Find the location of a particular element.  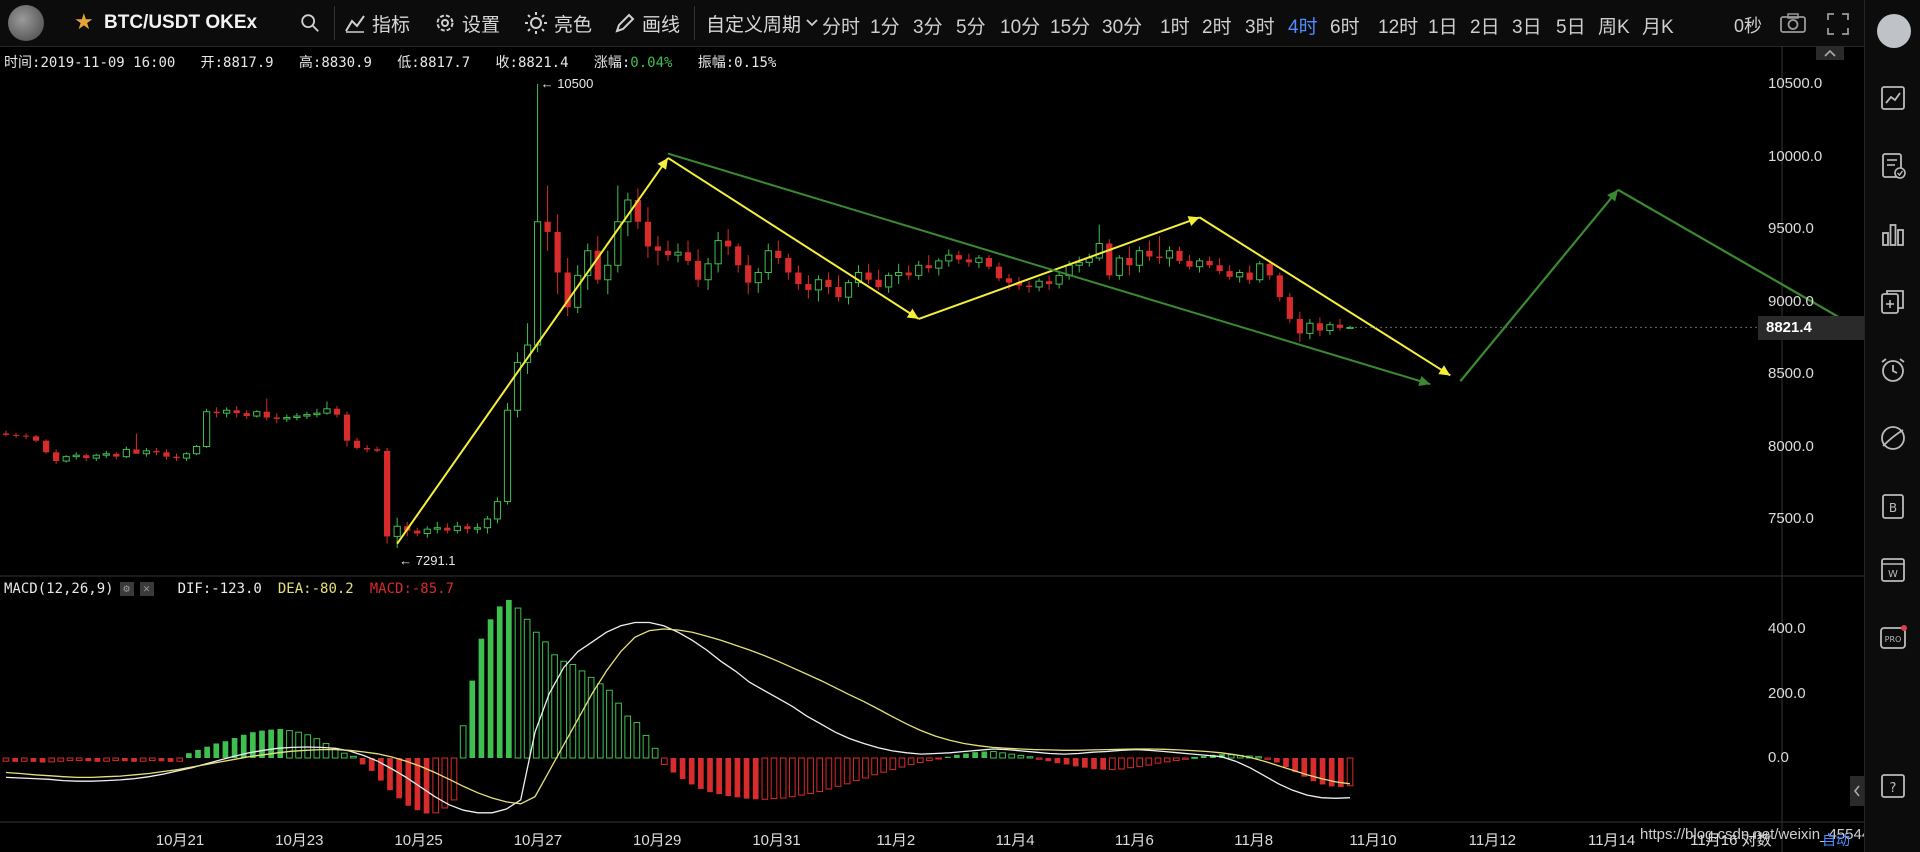

document-b-icon: B is located at coordinates (1893, 506).